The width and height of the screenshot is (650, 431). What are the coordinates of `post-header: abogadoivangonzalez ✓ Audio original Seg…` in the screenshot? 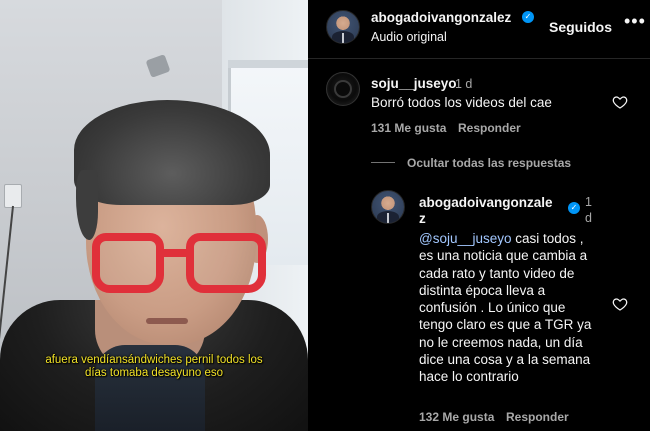 It's located at (479, 29).